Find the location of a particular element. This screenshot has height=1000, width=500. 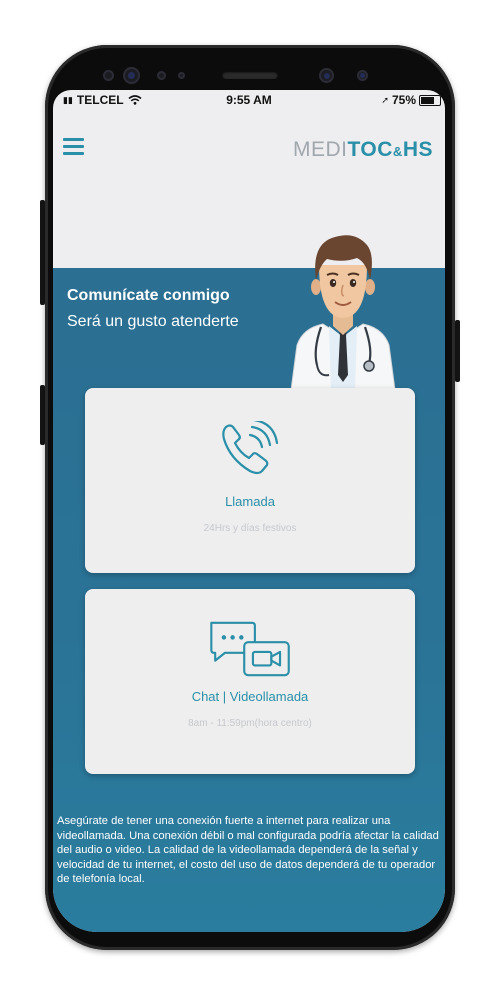

chat-video-option-title: Chat | Videollamada is located at coordinates (250, 696).